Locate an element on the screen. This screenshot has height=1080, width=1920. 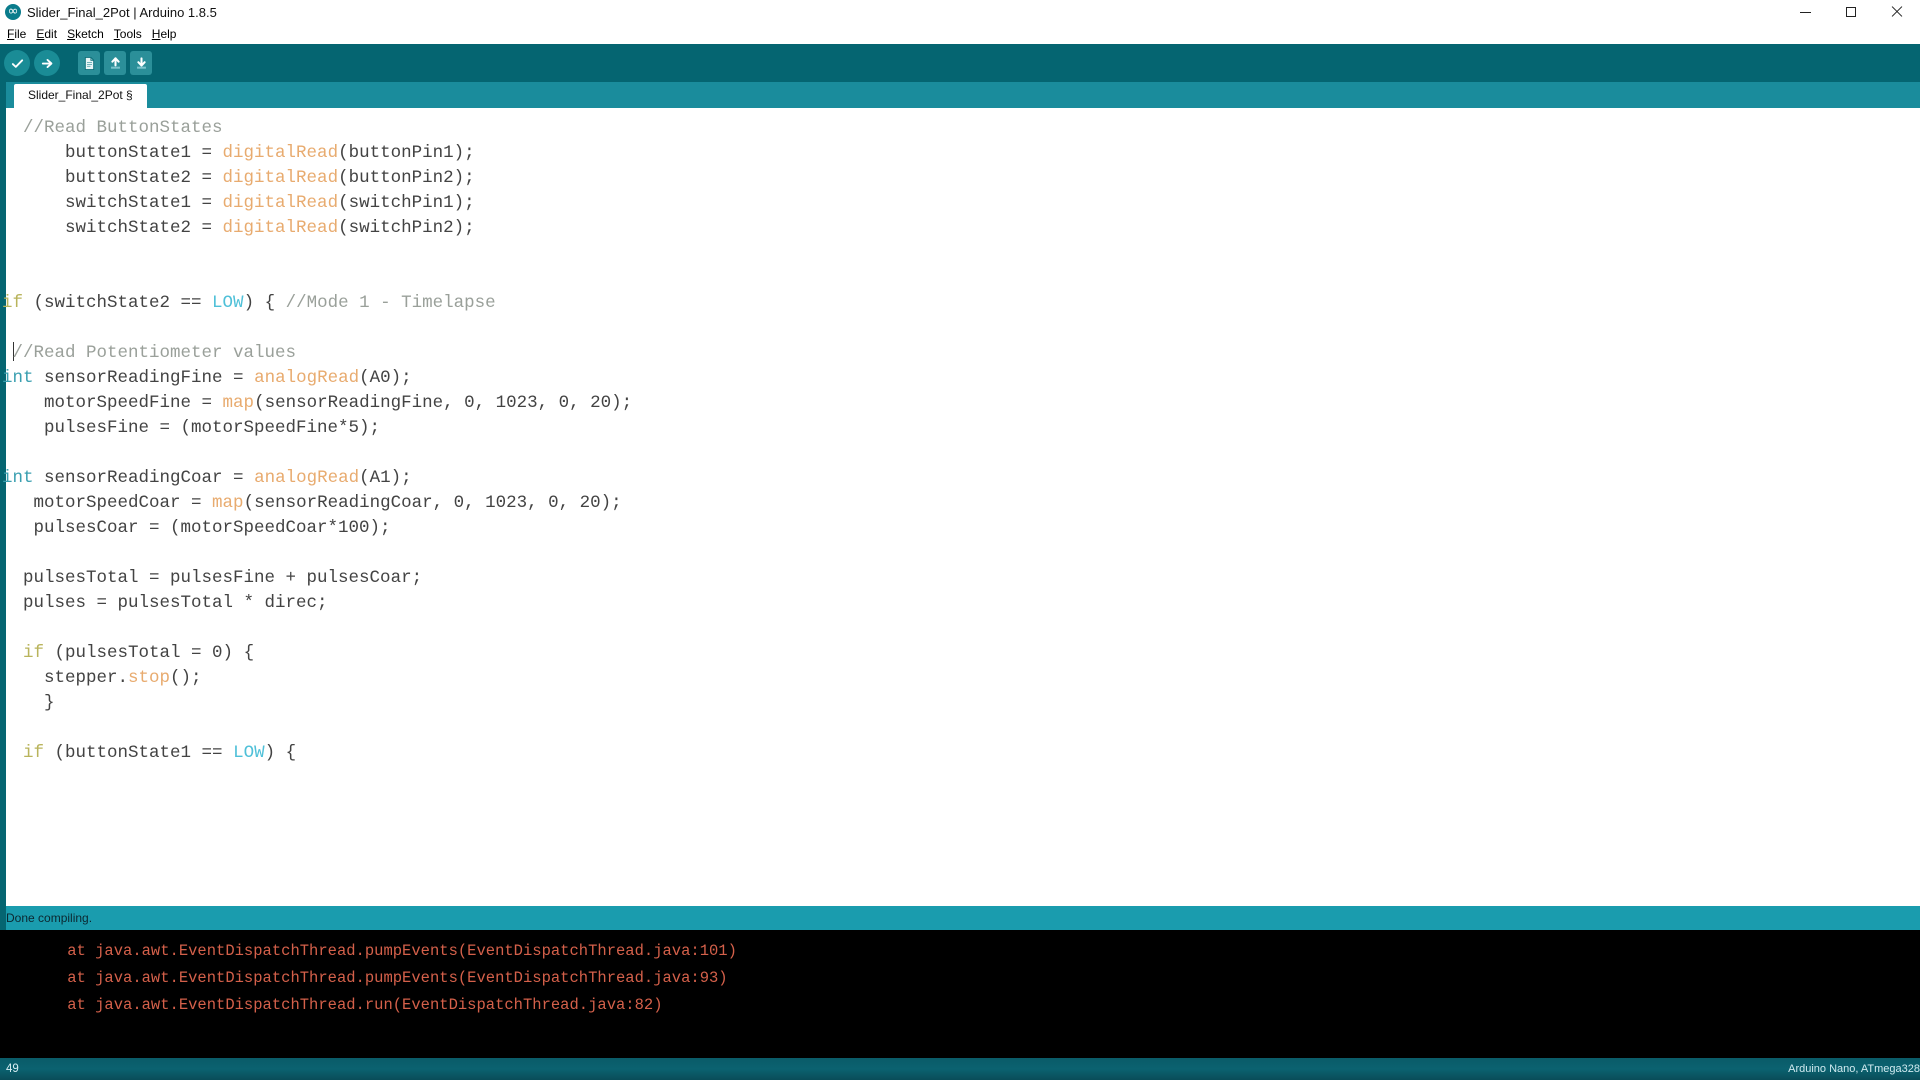
code-token-plain: stepper. is located at coordinates (65, 678).